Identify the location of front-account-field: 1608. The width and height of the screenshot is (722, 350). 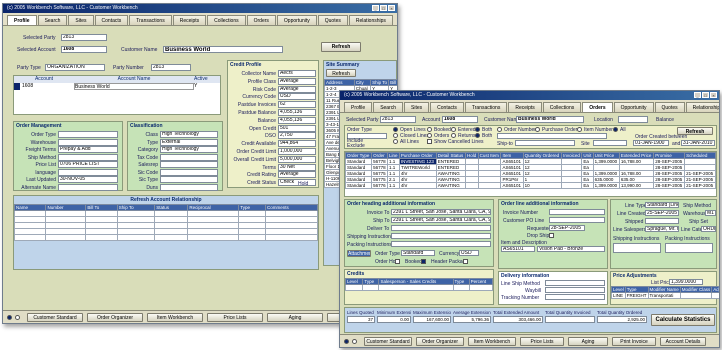
(460, 119).